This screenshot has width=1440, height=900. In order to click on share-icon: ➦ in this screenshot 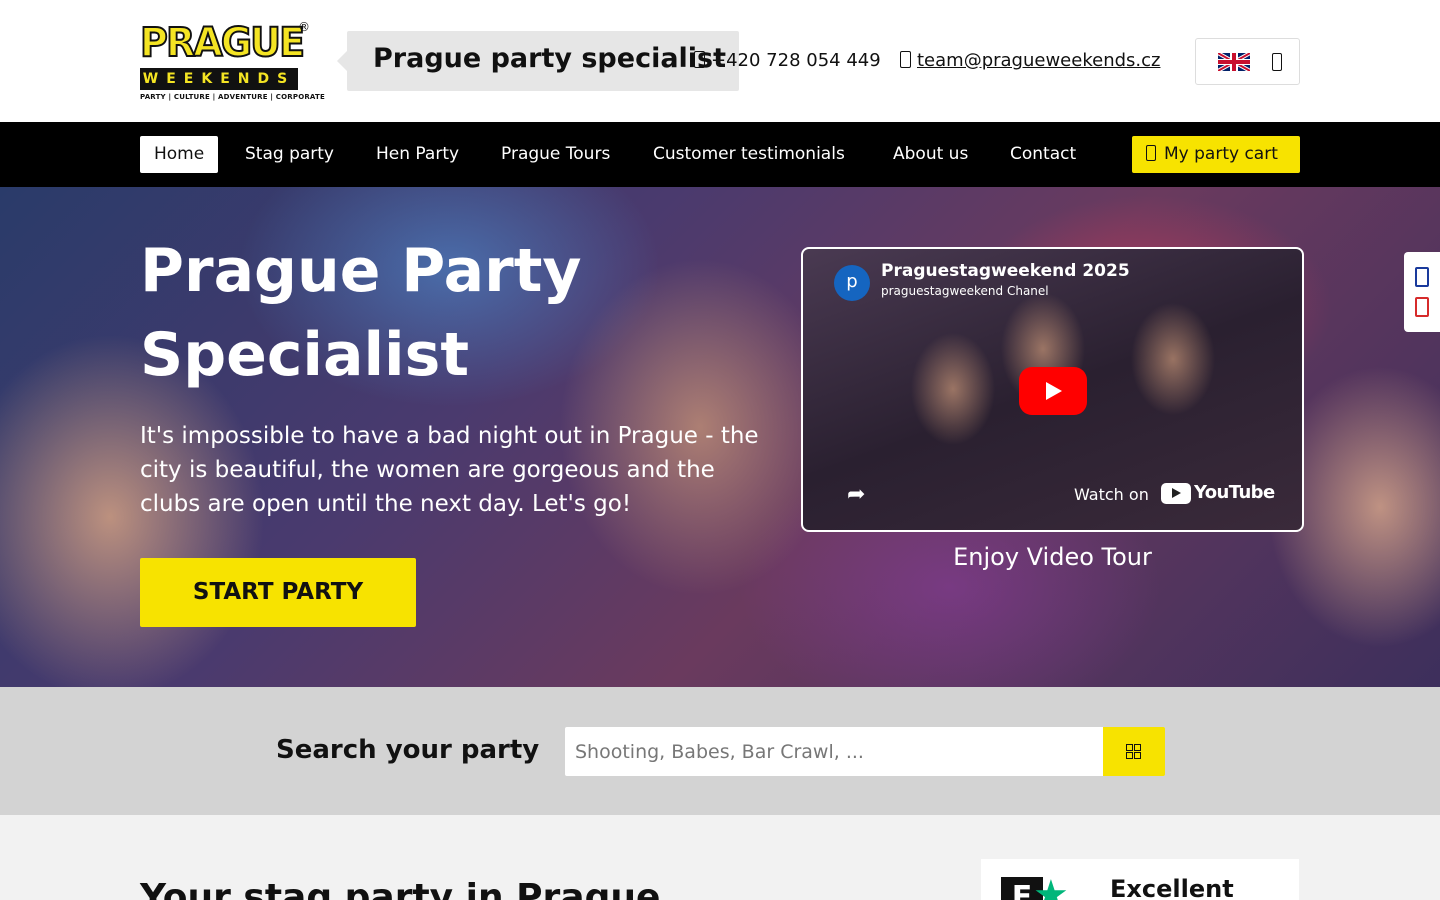, I will do `click(860, 495)`.